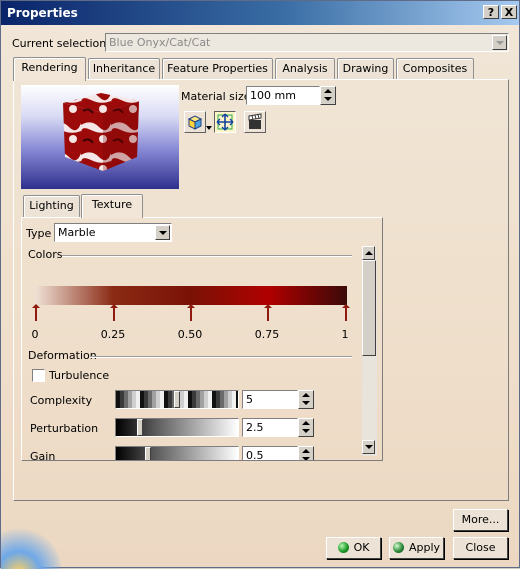 The height and width of the screenshot is (569, 520). I want to click on window-title: Properties, so click(42, 13).